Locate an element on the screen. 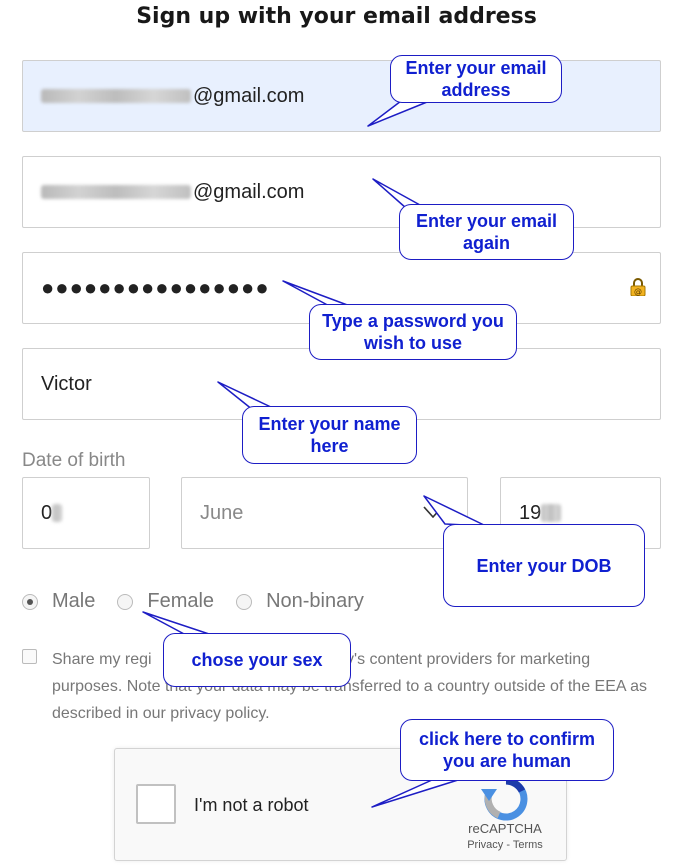  callout-dob: Enter your DOB is located at coordinates (544, 565).